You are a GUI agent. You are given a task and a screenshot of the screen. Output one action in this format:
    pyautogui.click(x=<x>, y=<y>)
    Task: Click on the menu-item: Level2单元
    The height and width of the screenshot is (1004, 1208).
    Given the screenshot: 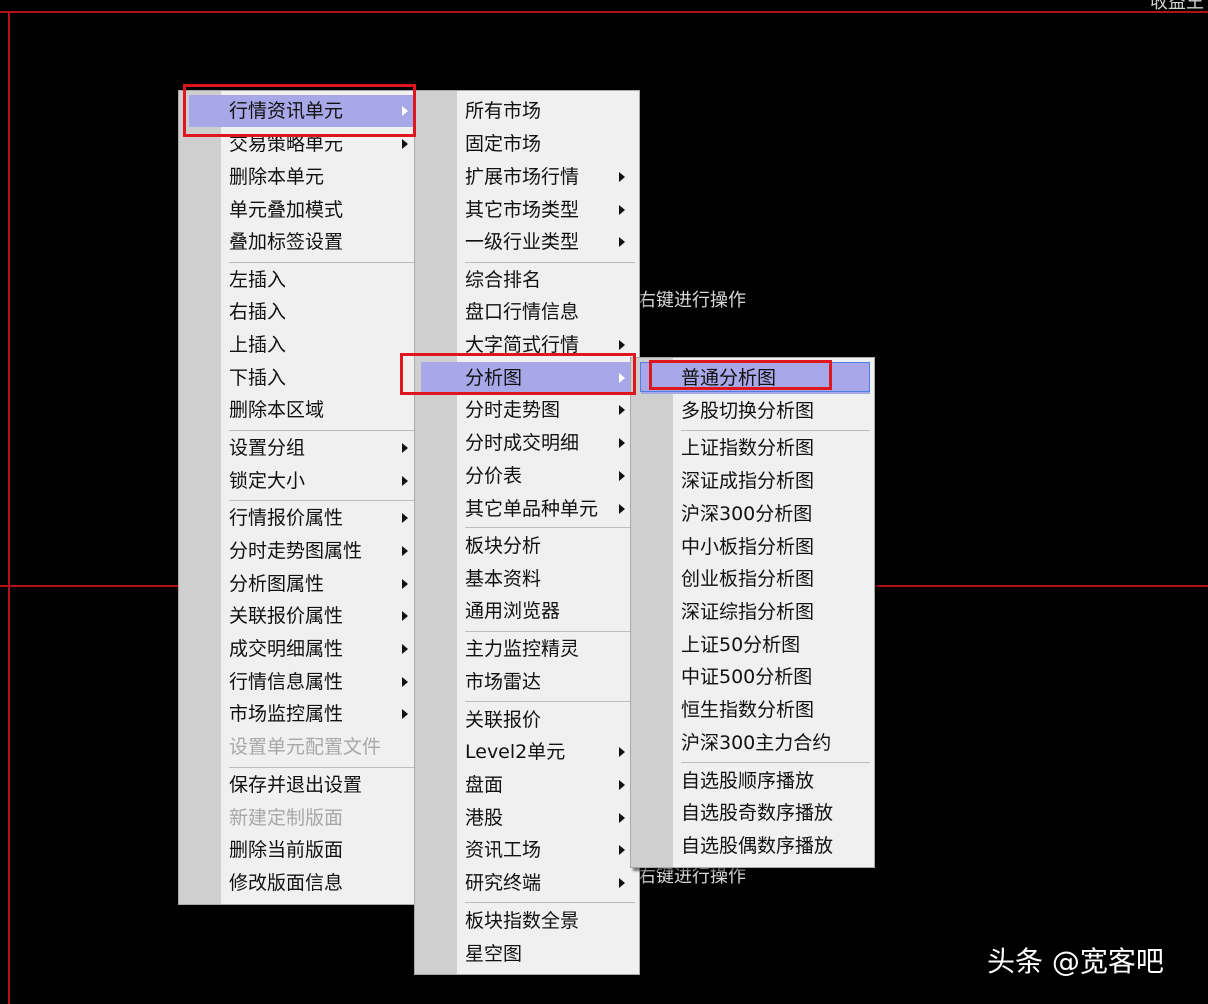 What is the action you would take?
    pyautogui.click(x=527, y=752)
    